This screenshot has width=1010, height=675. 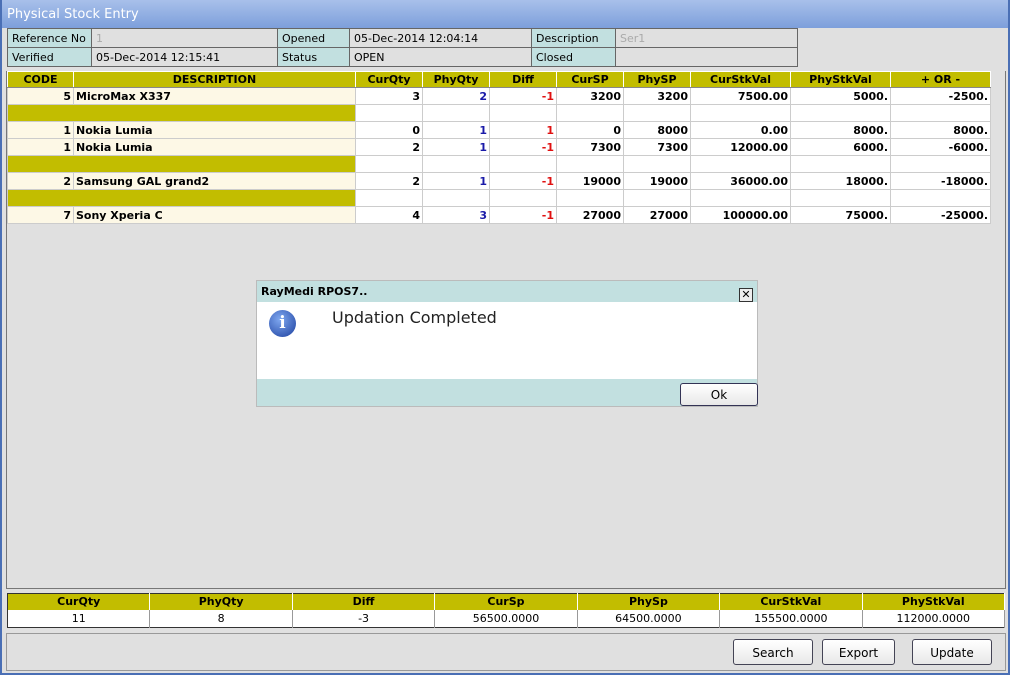 What do you see at coordinates (590, 96) in the screenshot?
I see `cell-cursp: 3200` at bounding box center [590, 96].